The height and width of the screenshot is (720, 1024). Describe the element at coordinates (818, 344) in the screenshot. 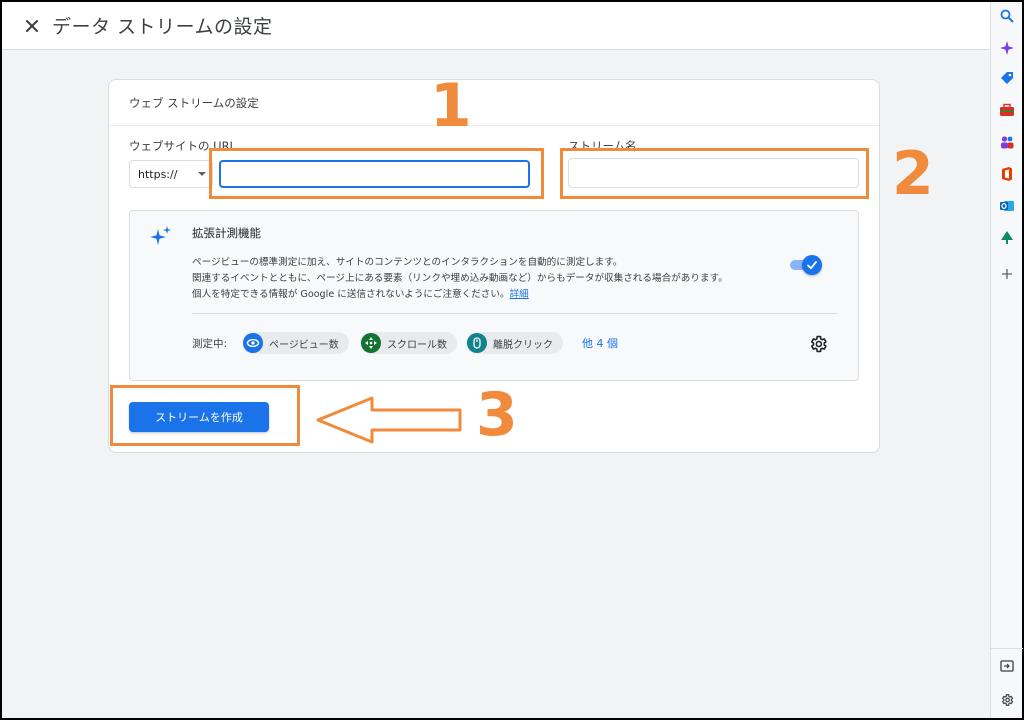

I see `gear-icon` at that location.